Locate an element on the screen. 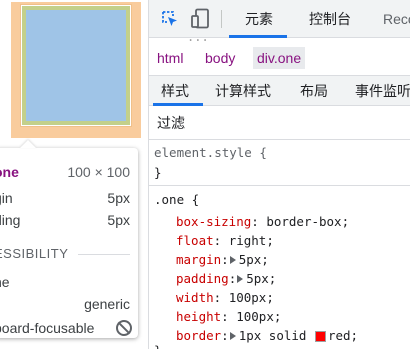 The image size is (410, 349). property-value: right; is located at coordinates (251, 240).